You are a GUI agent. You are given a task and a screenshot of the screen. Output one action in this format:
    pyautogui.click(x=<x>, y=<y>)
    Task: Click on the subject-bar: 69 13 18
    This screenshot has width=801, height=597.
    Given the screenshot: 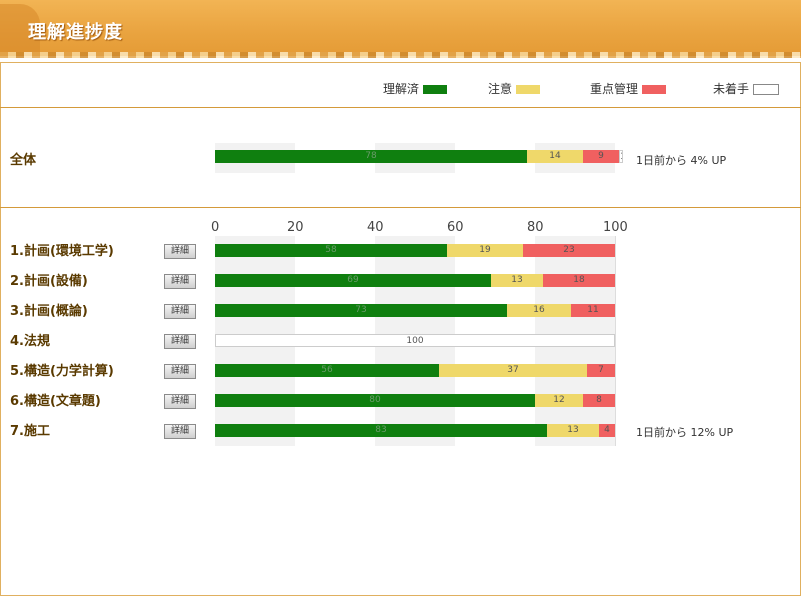 What is the action you would take?
    pyautogui.click(x=415, y=280)
    